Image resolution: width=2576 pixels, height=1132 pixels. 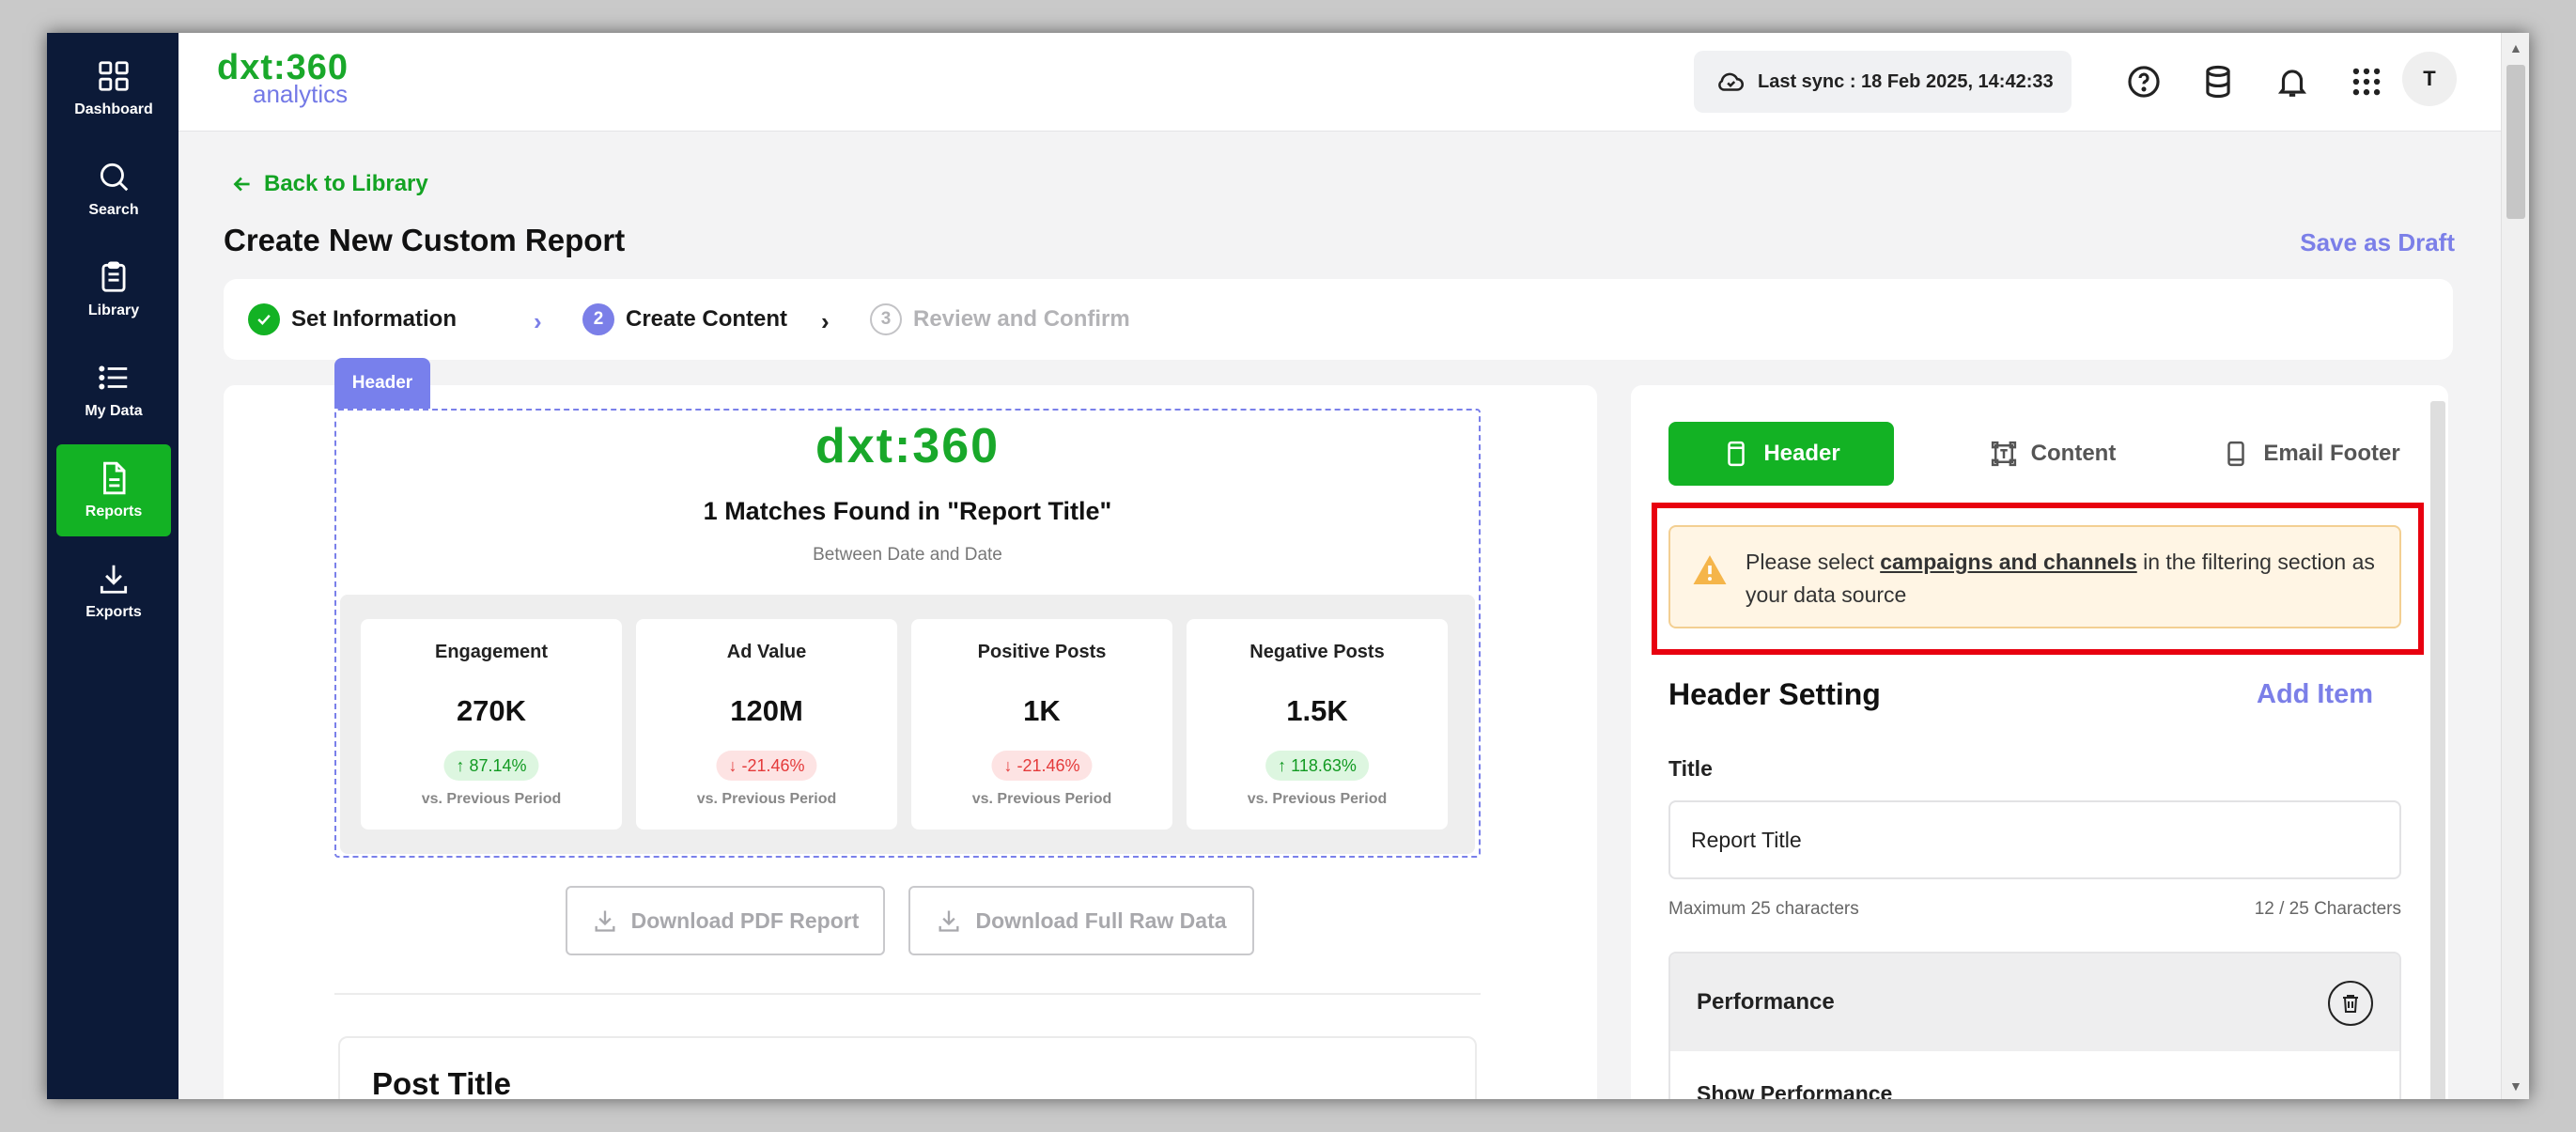 I want to click on tab-email-footer: Email Footer, so click(x=2311, y=454).